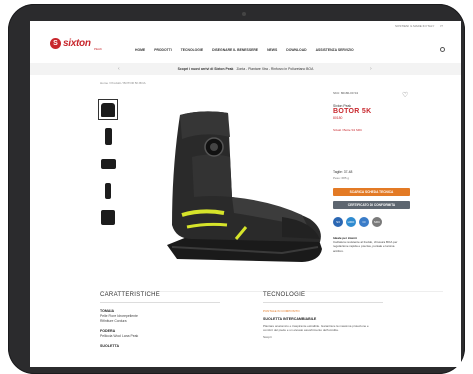 The height and width of the screenshot is (374, 473). I want to click on product-category: Stivali / Botte S3 SRC, so click(383, 130).